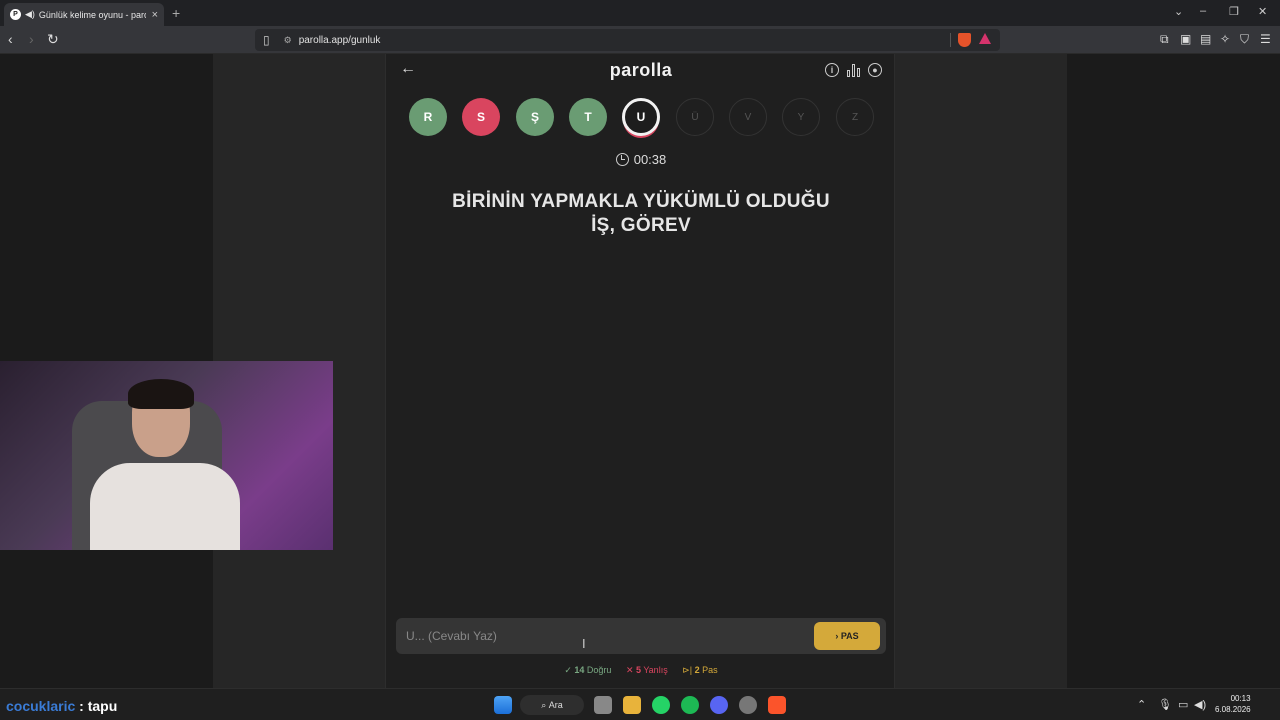  What do you see at coordinates (622, 159) in the screenshot?
I see `clock-icon` at bounding box center [622, 159].